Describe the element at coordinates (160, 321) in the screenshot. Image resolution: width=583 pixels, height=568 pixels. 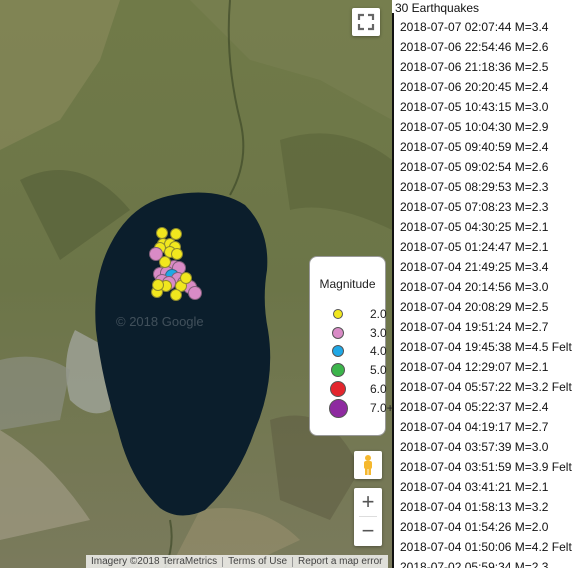
I see `map-watermark: © 2018 Google` at that location.